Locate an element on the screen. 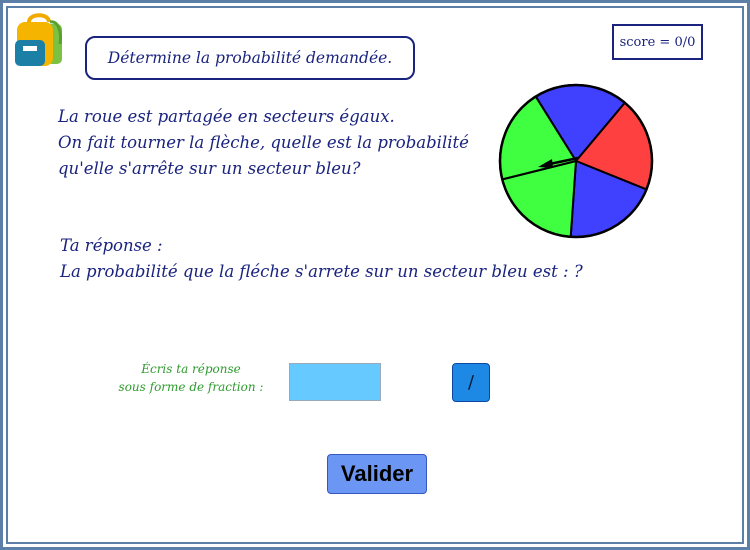  instruction-text: Détermine la probabilité demandée. is located at coordinates (250, 58).